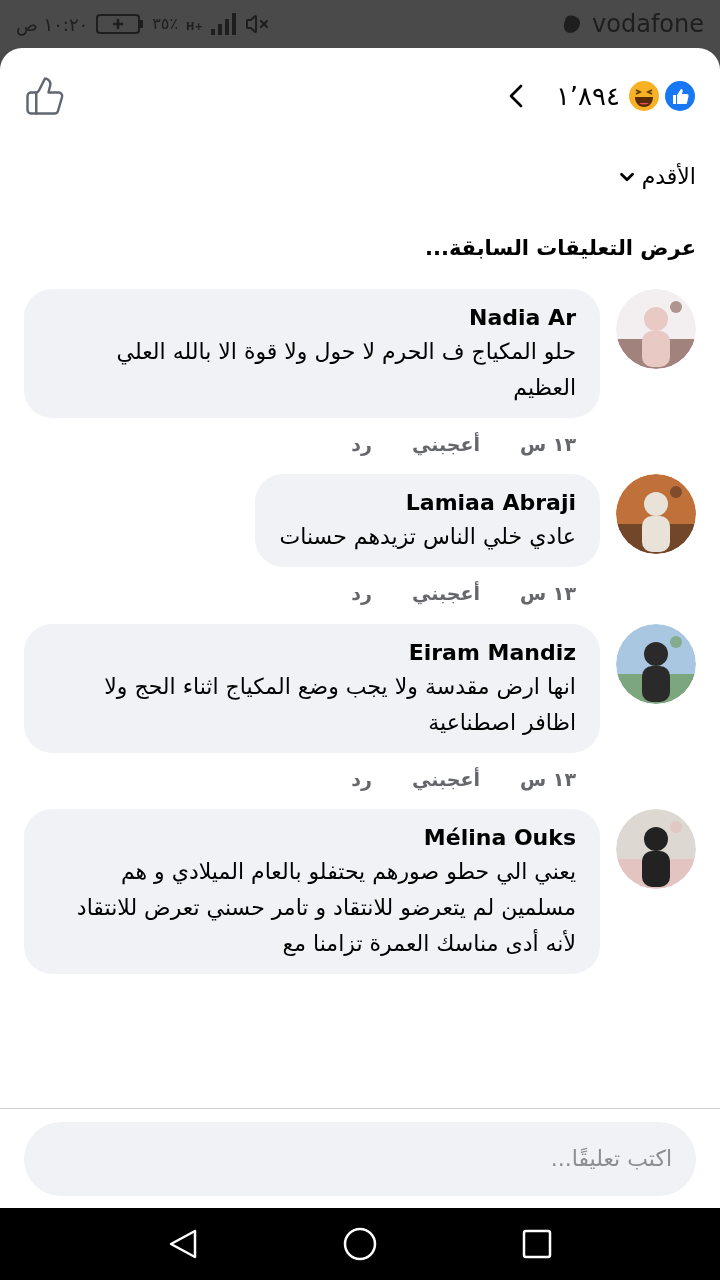 The image size is (720, 1280). What do you see at coordinates (587, 96) in the screenshot?
I see `reaction-count: ١٬٨٩٤` at bounding box center [587, 96].